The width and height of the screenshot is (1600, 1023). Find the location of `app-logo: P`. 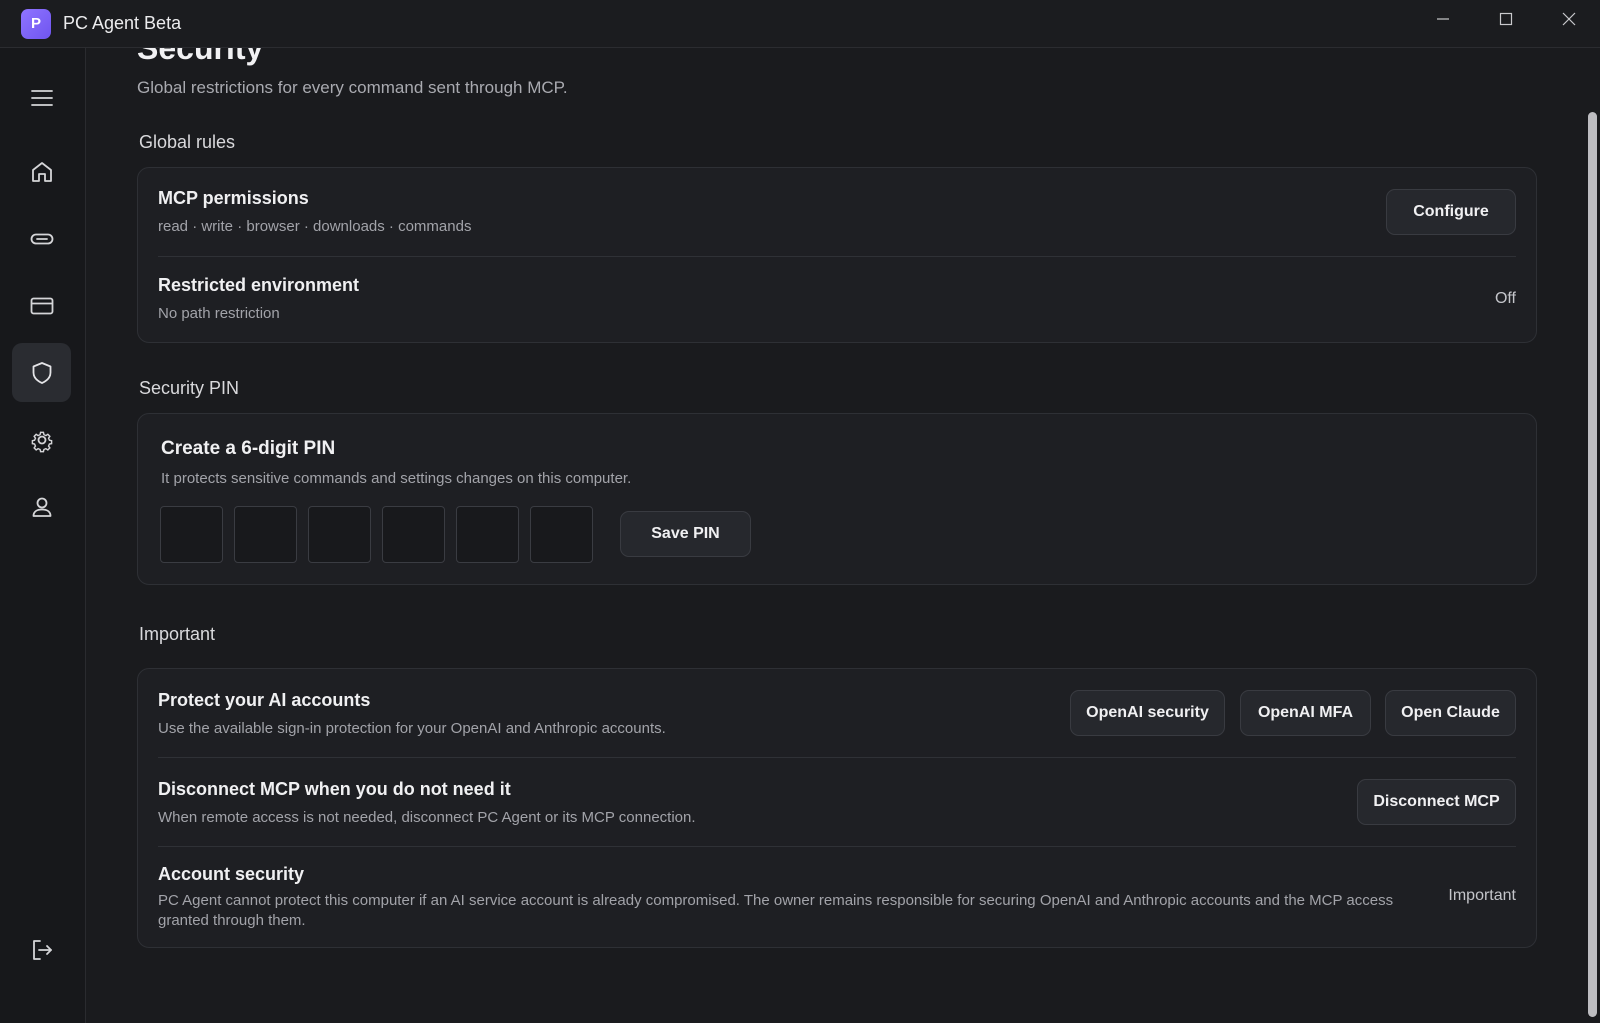

app-logo: P is located at coordinates (36, 23).